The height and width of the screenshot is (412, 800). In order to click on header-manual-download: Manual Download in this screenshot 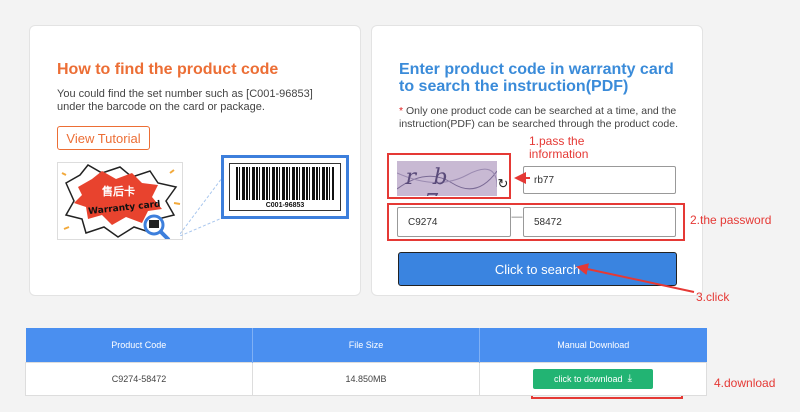, I will do `click(593, 345)`.